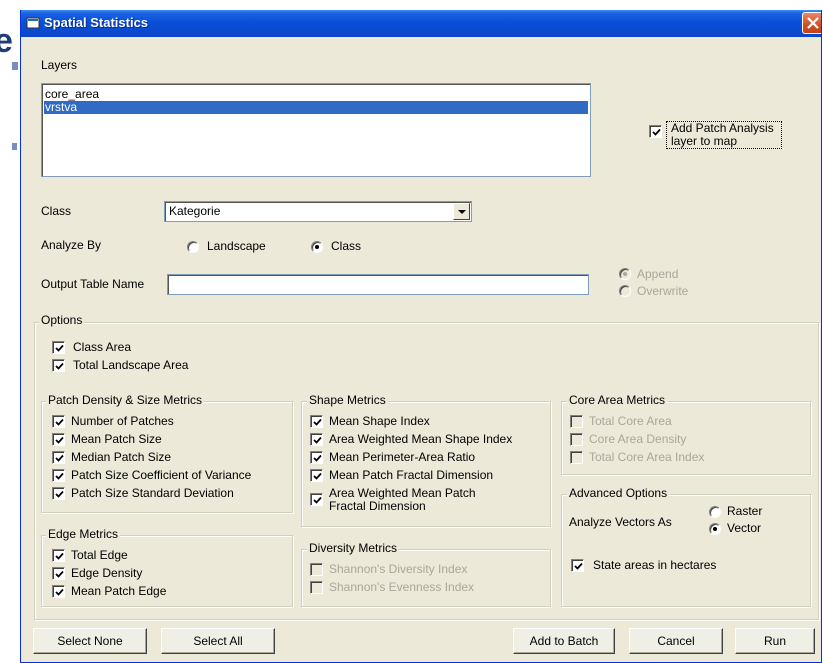 This screenshot has height=663, width=822. I want to click on shape-metrics-group-title: Shape Metrics, so click(347, 400).